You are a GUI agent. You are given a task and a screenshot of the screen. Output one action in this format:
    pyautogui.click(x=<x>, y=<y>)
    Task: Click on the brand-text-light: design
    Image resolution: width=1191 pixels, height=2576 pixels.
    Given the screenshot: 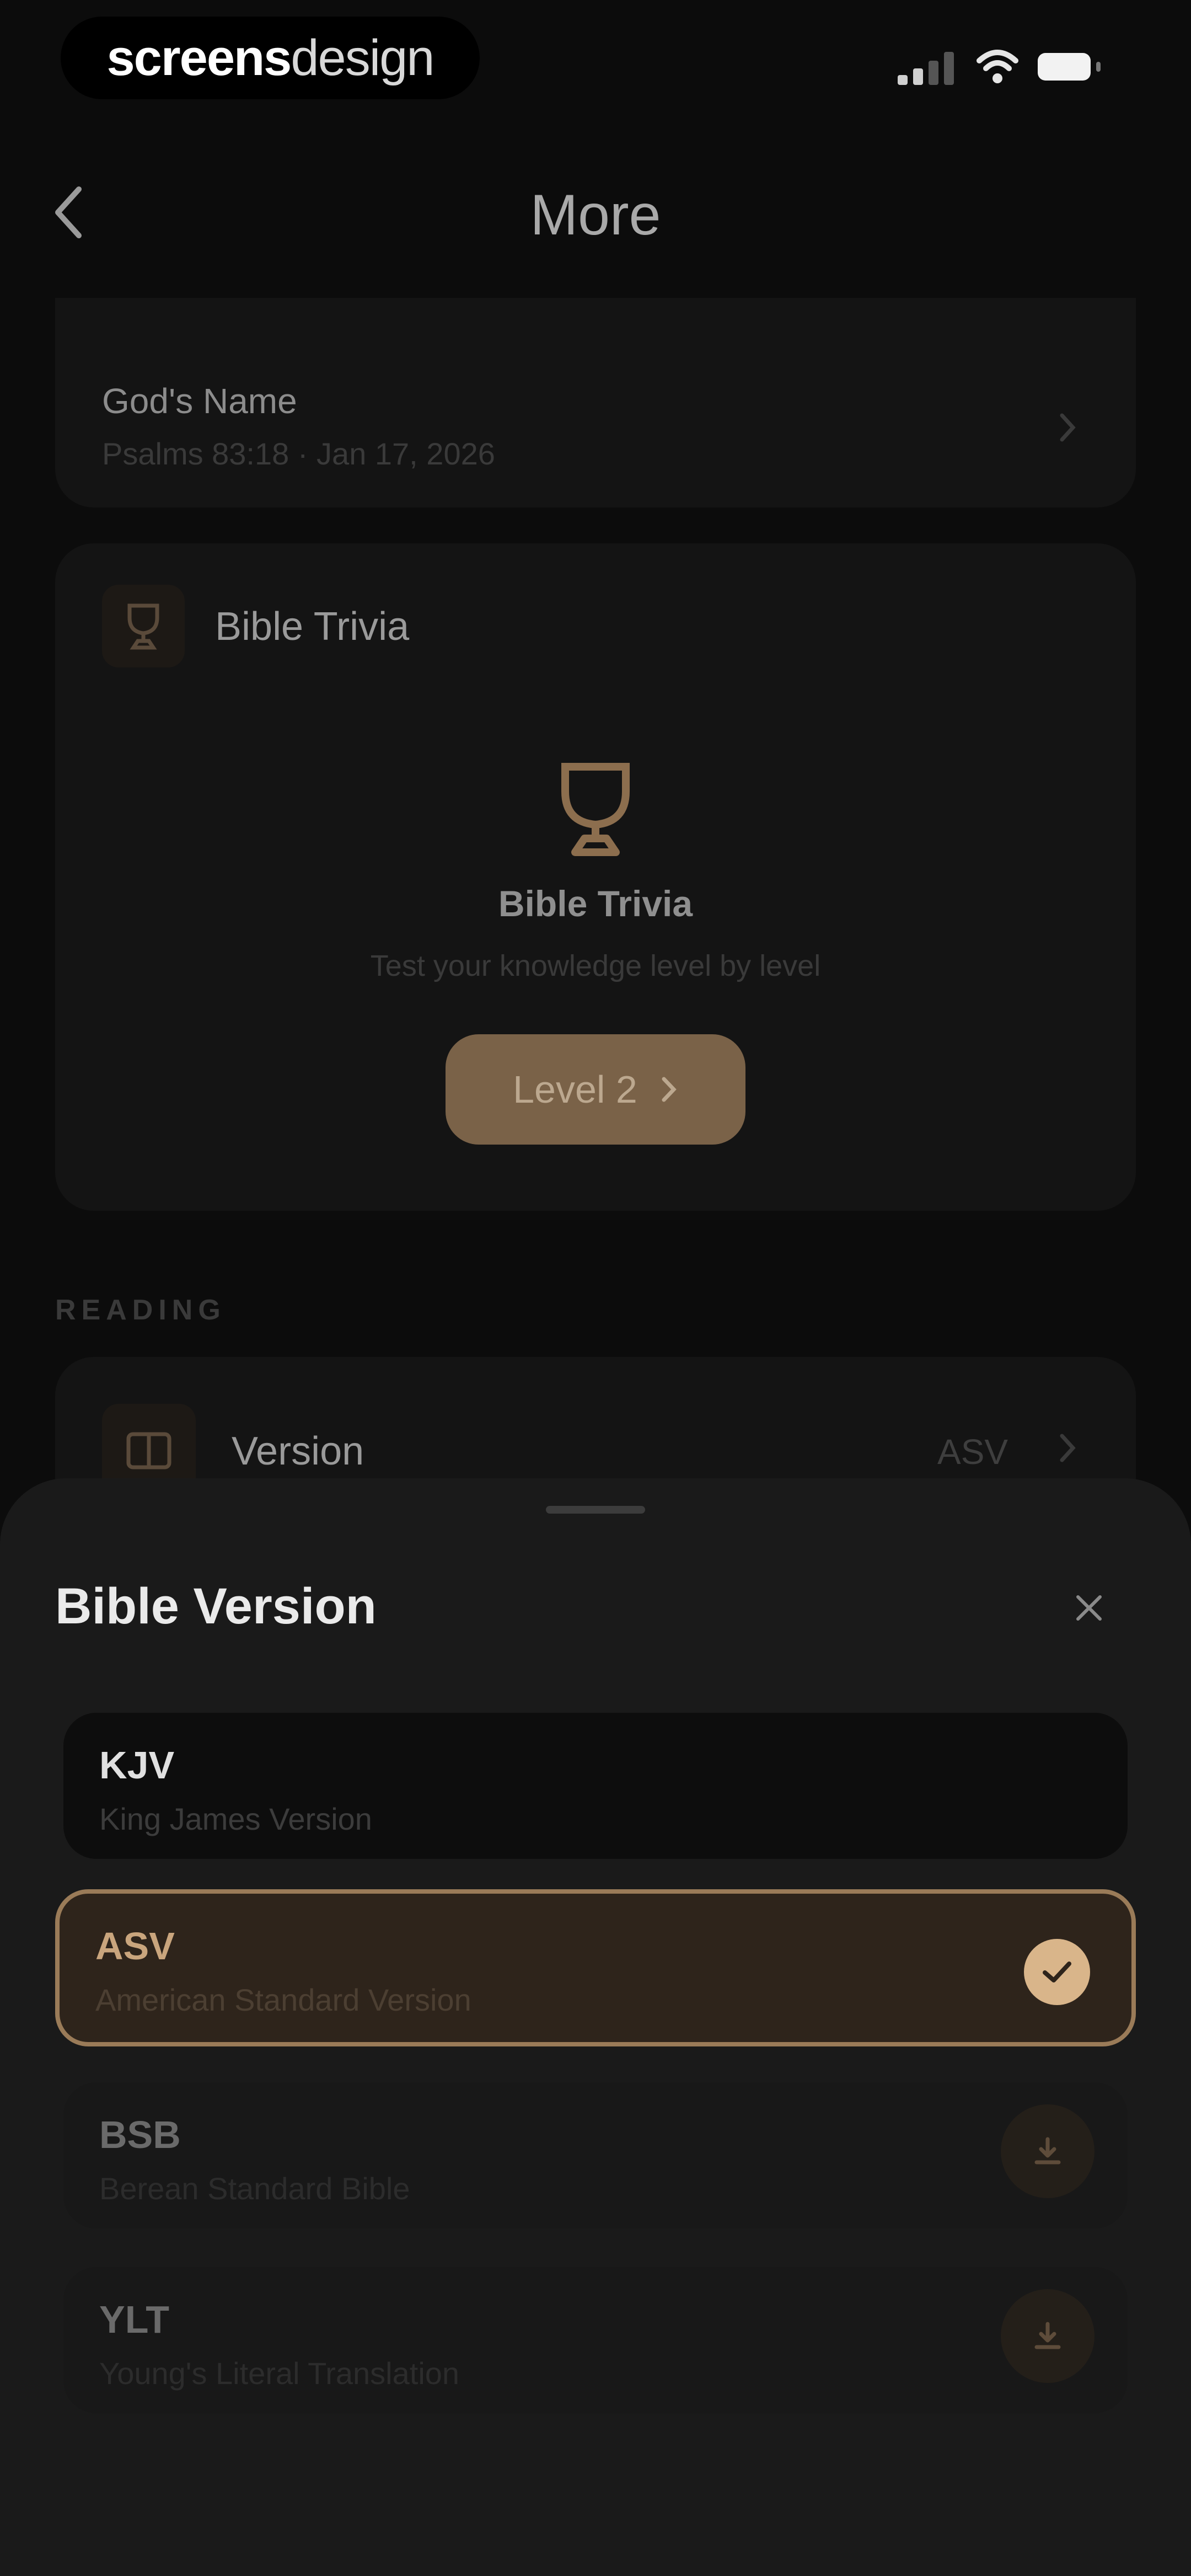 What is the action you would take?
    pyautogui.click(x=363, y=57)
    